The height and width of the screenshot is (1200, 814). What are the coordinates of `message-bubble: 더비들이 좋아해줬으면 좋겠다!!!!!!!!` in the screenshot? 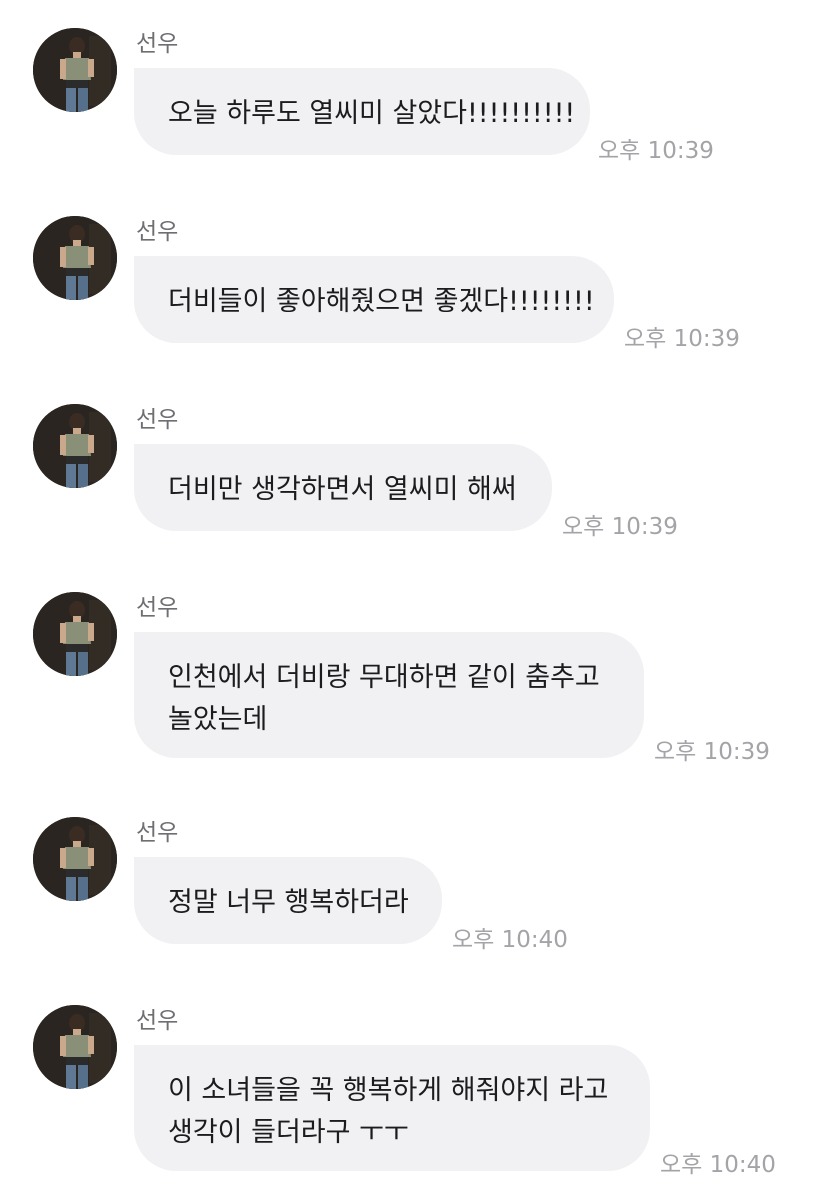 It's located at (374, 299).